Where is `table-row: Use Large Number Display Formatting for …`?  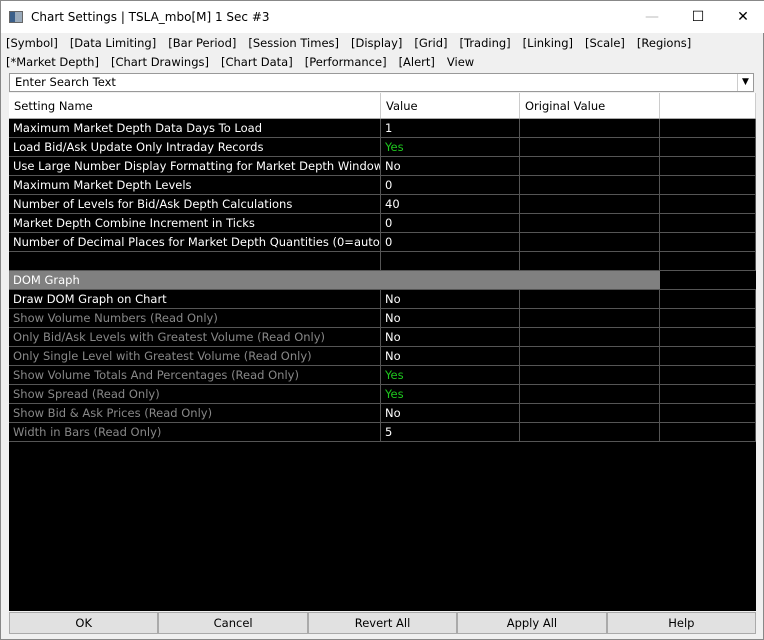 table-row: Use Large Number Display Formatting for … is located at coordinates (382, 166).